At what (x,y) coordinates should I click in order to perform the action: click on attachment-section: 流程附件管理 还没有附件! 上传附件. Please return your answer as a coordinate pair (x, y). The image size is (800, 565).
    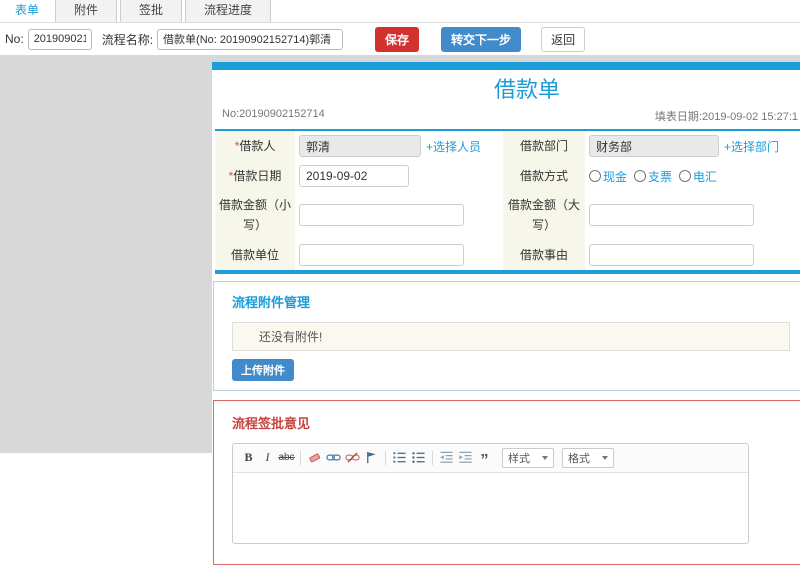
    Looking at the image, I should click on (506, 335).